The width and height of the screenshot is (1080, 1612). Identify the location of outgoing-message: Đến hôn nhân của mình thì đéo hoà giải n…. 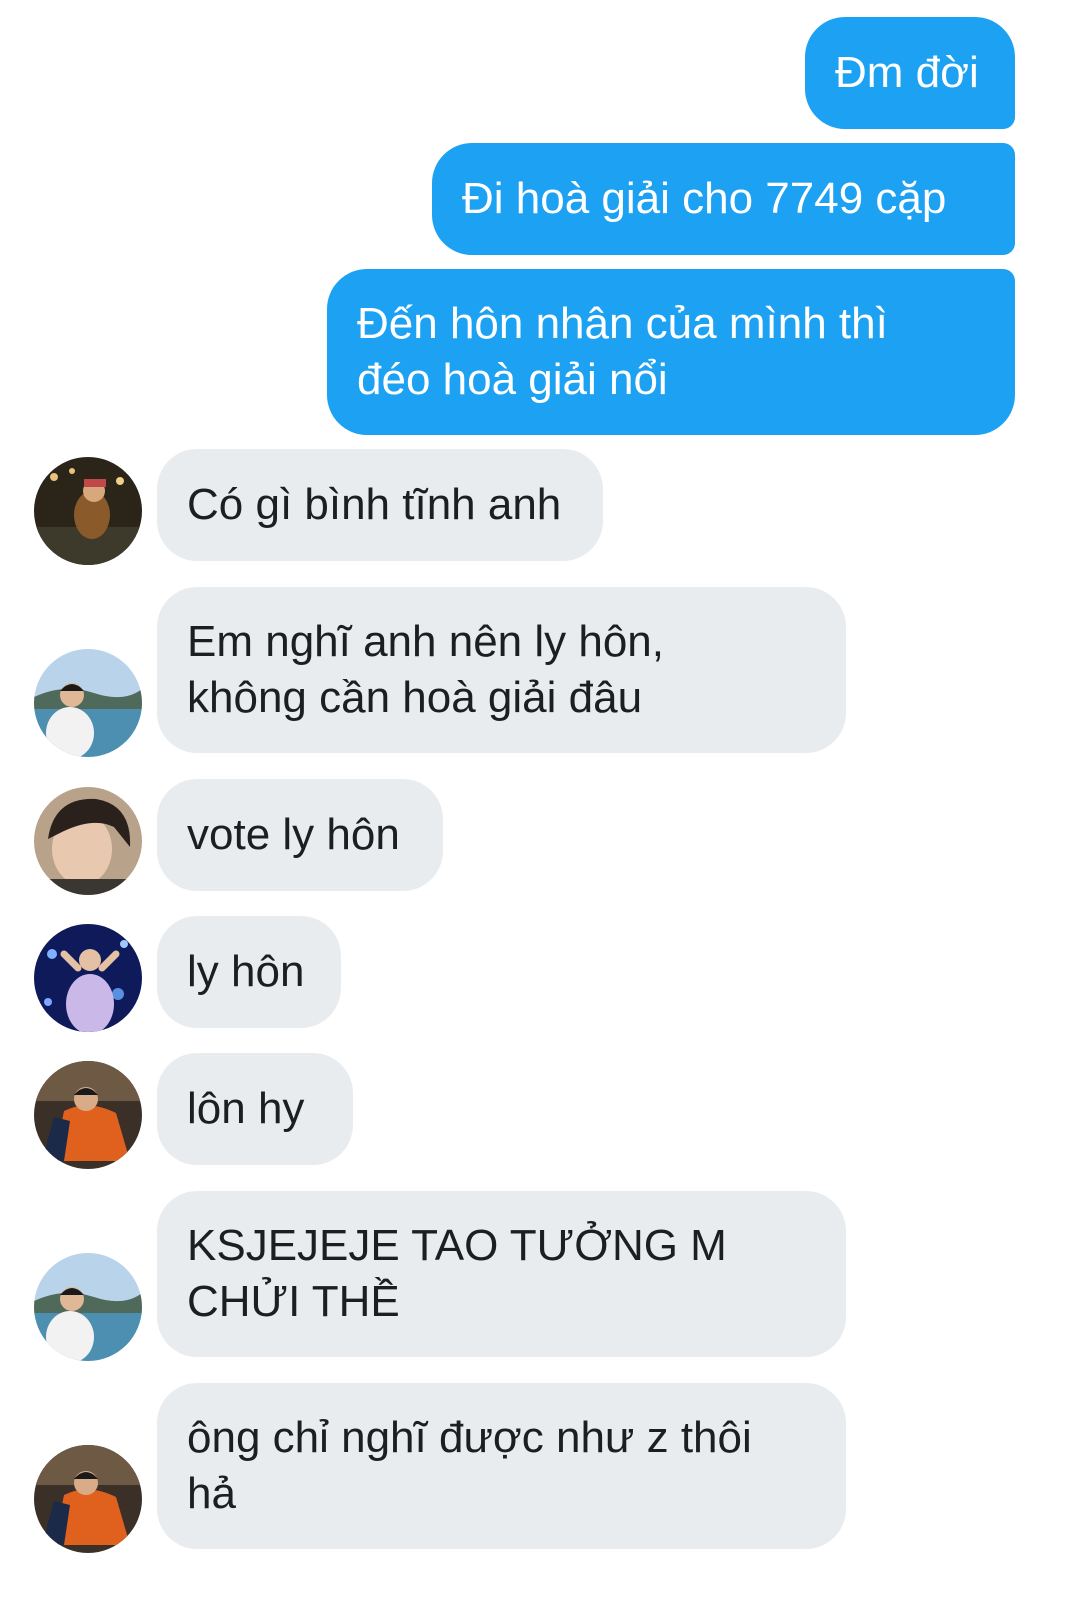
(671, 352).